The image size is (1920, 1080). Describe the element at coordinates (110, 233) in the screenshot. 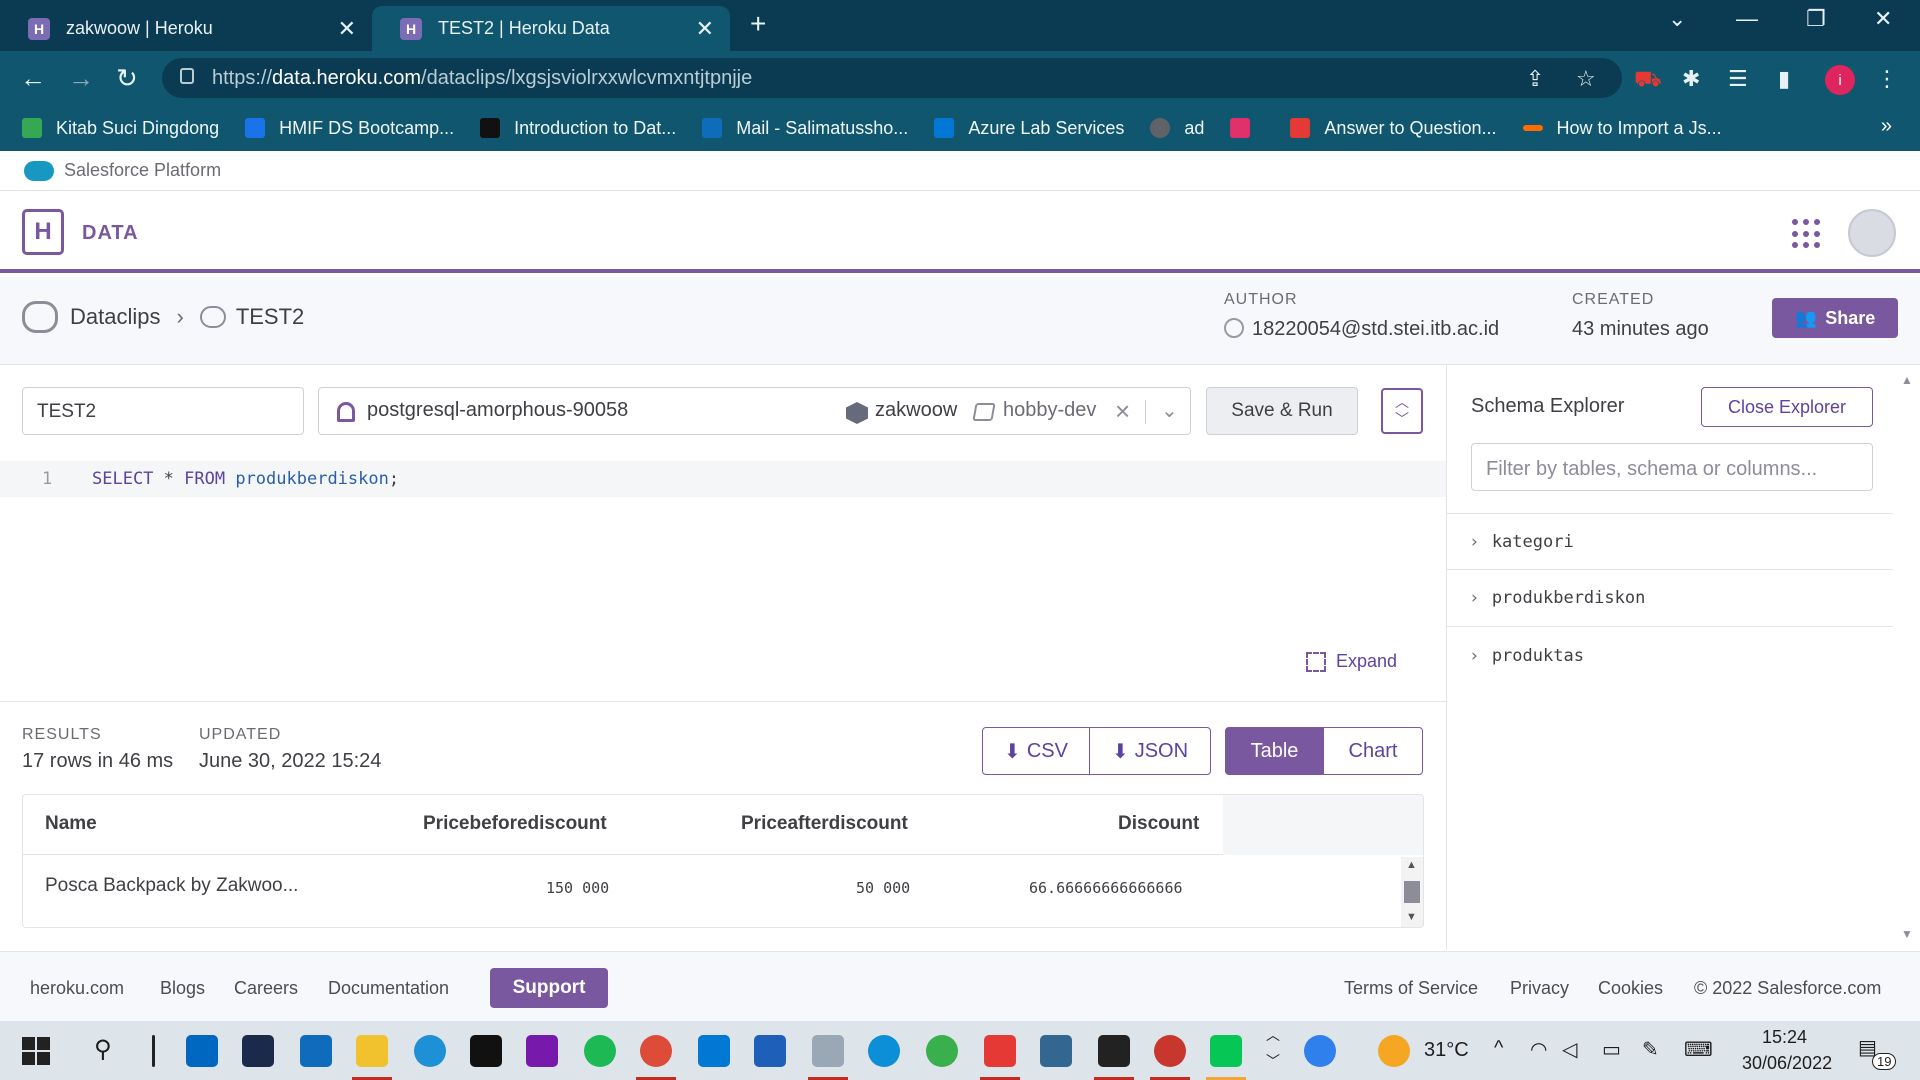

I see `product-title: DATA` at that location.